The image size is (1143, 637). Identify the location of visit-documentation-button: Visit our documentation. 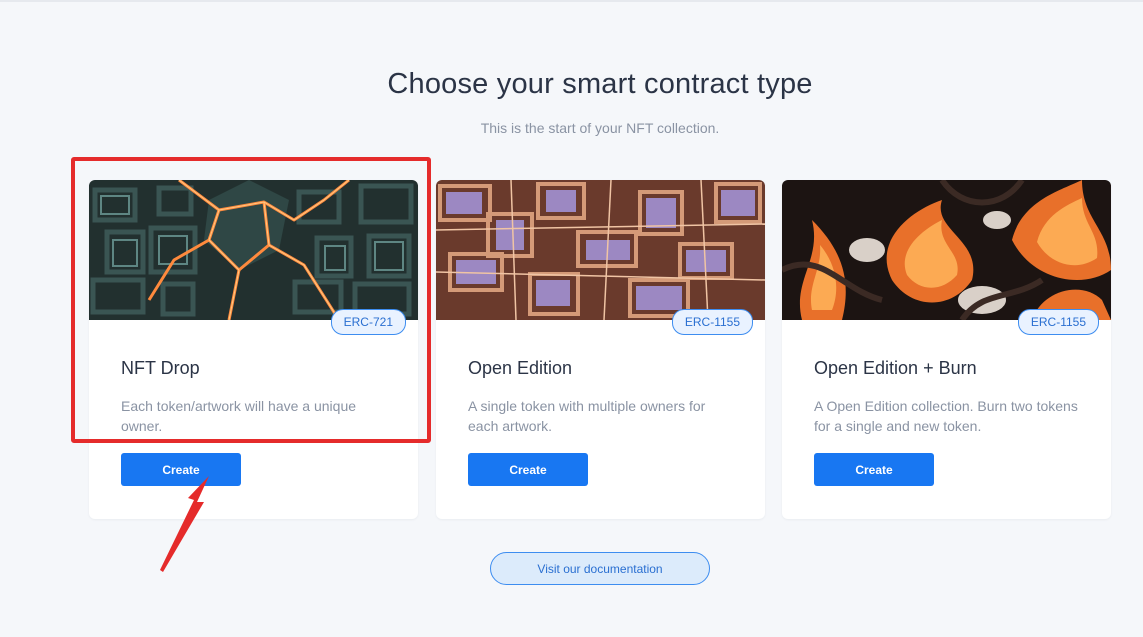
(600, 568).